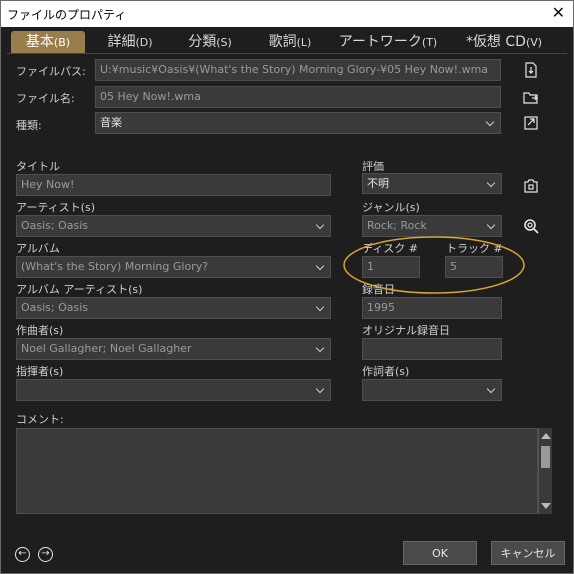  What do you see at coordinates (546, 506) in the screenshot?
I see `scroll-down-icon` at bounding box center [546, 506].